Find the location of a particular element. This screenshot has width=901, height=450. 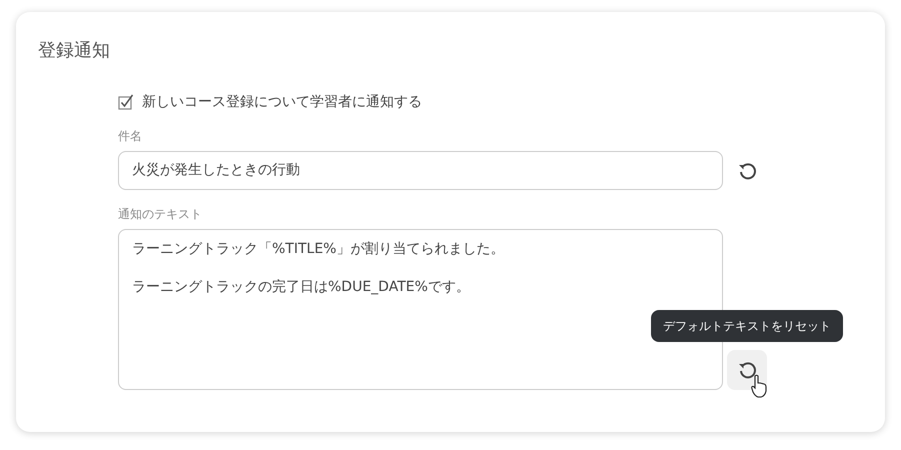

hand-cursor-icon is located at coordinates (759, 386).